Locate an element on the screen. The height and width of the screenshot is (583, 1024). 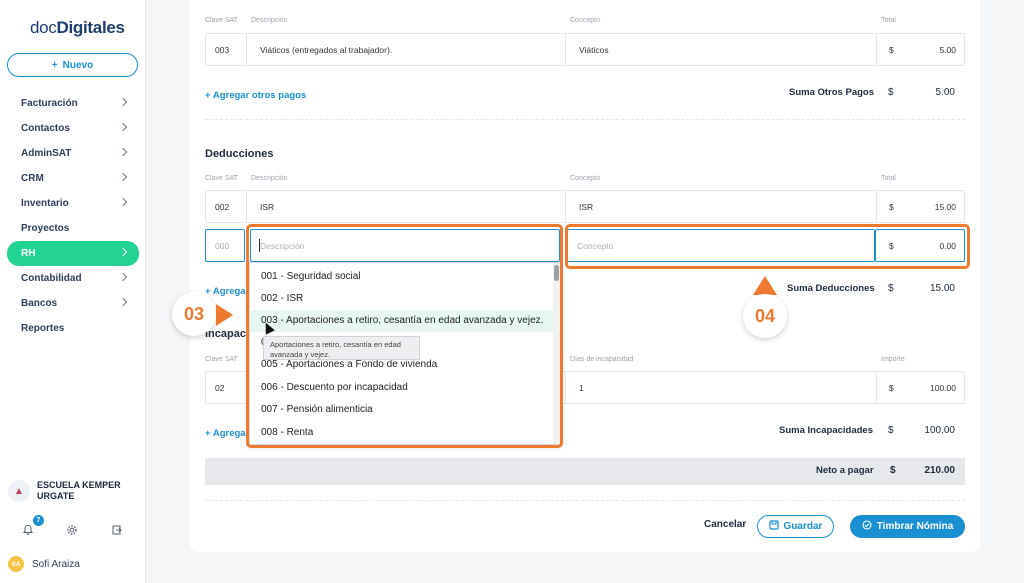
sidebar-item-proyectos: Proyectos is located at coordinates (73, 228).